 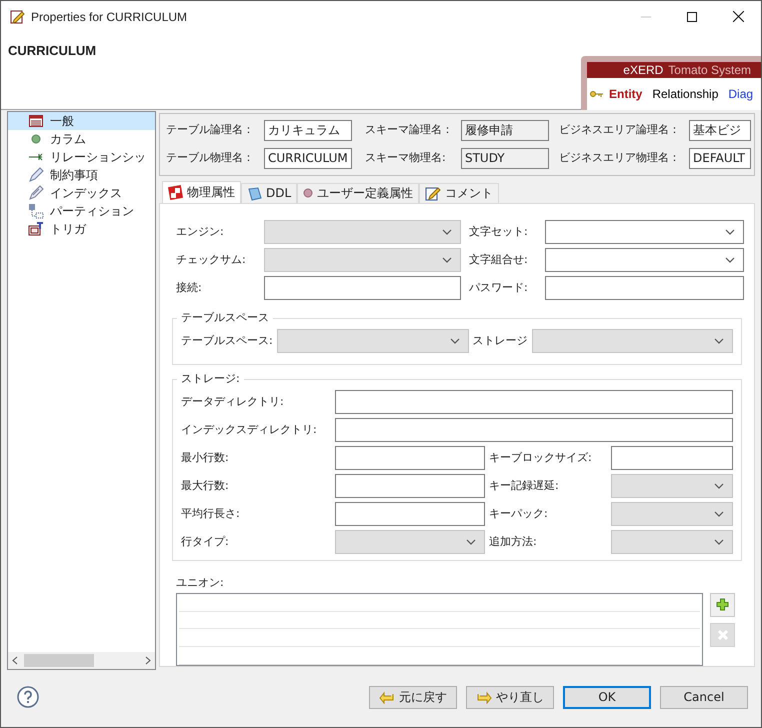 What do you see at coordinates (74, 175) in the screenshot?
I see `tree-item-label: 制約事項` at bounding box center [74, 175].